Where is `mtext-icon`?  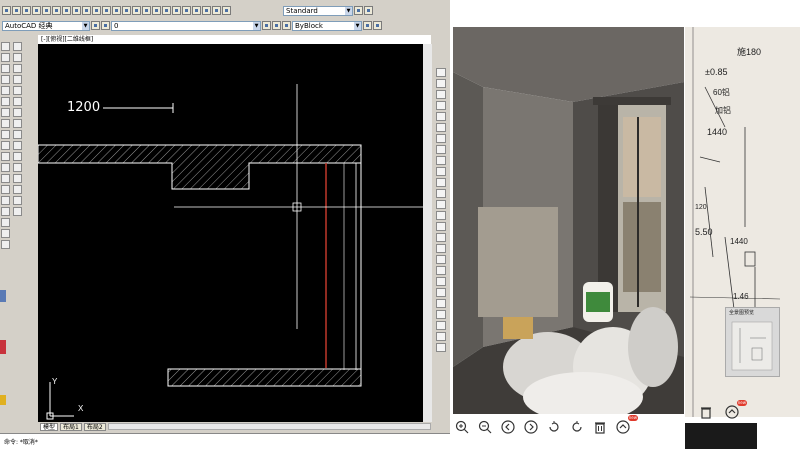
mtext-icon is located at coordinates (5, 244).